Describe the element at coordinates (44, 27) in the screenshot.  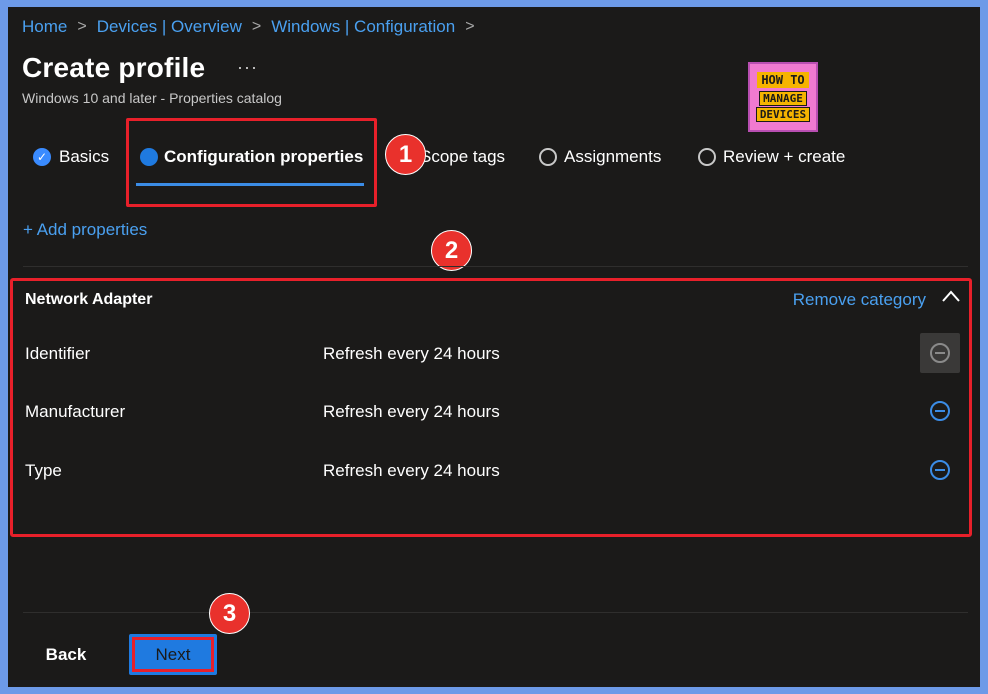
I see `breadcrumb-home: Home` at that location.